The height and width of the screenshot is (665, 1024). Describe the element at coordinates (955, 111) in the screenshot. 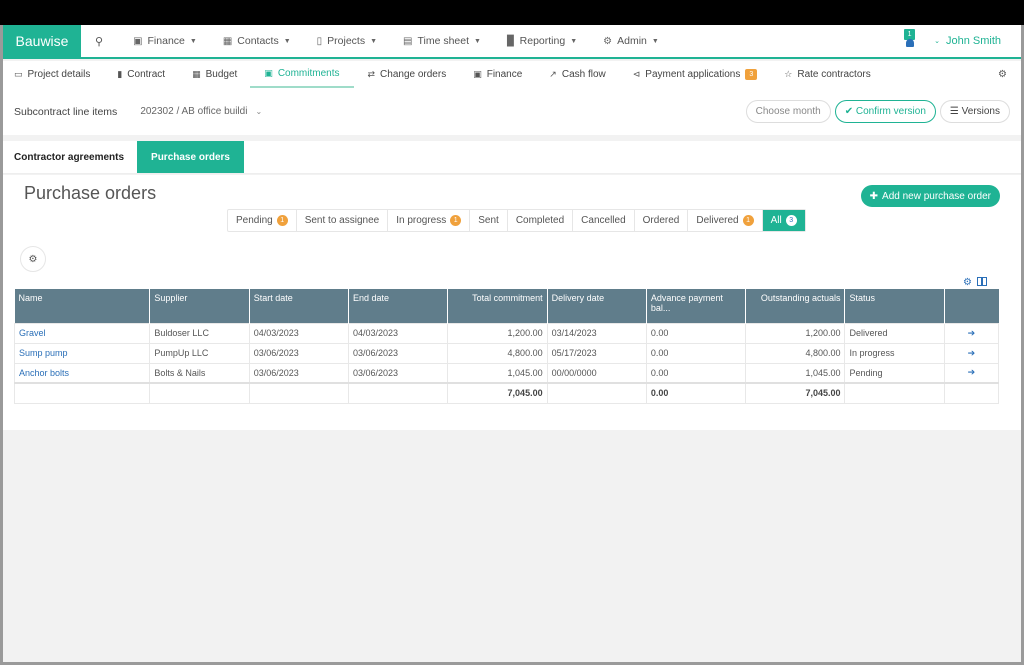

I see `list-icon: ☰` at that location.